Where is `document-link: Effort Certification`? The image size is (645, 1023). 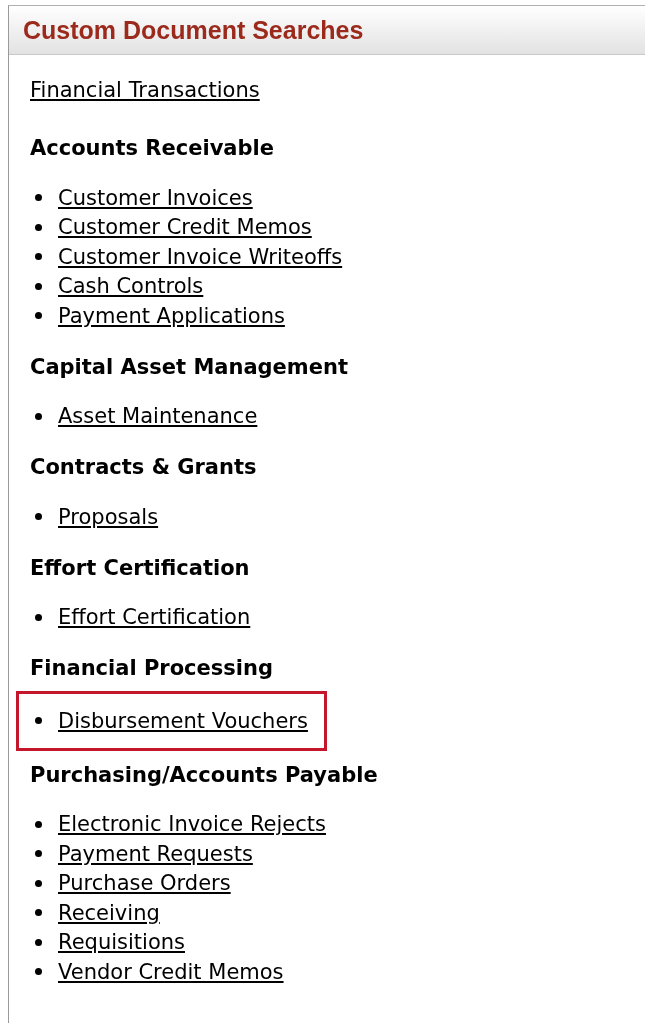
document-link: Effort Certification is located at coordinates (154, 617).